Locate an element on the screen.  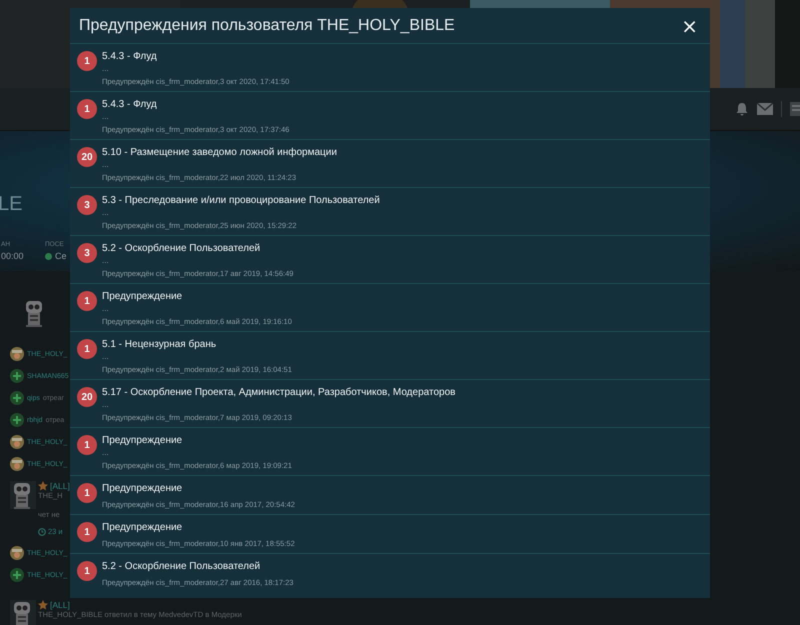
stat-value: 00:00 is located at coordinates (12, 256).